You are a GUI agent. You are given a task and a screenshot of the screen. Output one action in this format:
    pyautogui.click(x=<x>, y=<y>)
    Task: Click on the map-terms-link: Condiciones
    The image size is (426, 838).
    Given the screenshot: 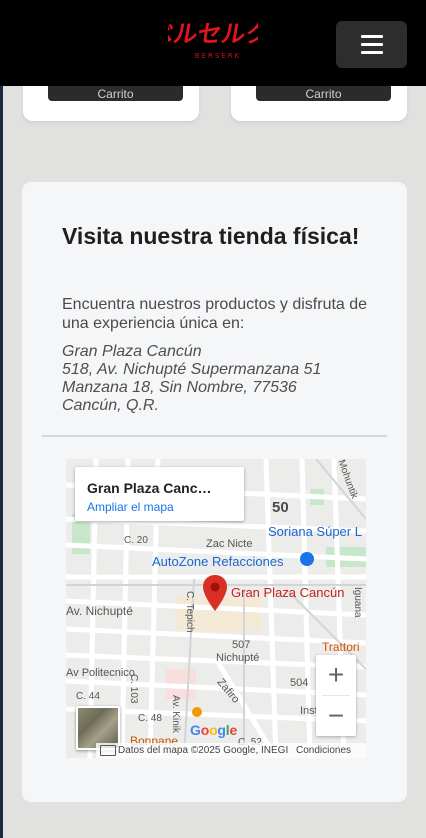 What is the action you would take?
    pyautogui.click(x=323, y=750)
    